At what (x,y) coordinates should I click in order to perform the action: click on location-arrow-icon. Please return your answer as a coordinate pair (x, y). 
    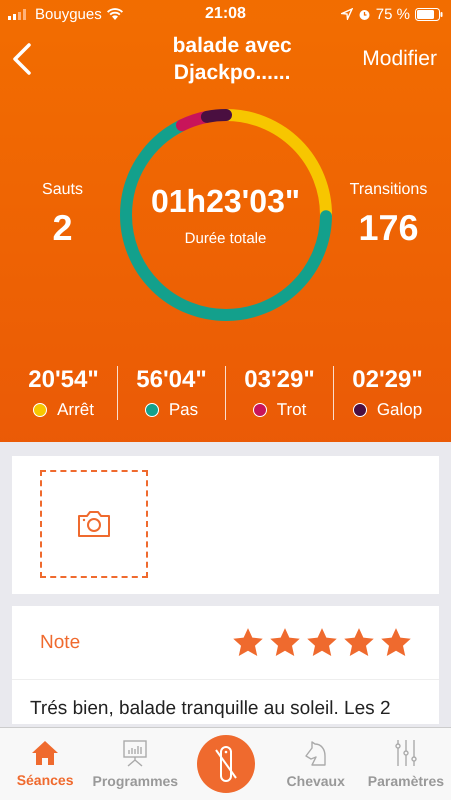
    Looking at the image, I should click on (346, 14).